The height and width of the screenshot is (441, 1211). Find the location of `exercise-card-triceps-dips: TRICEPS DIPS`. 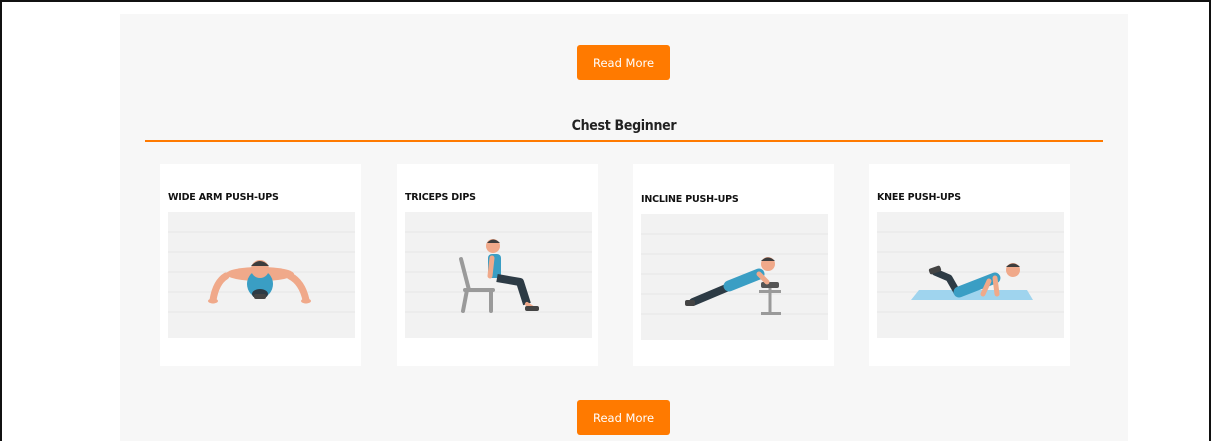

exercise-card-triceps-dips: TRICEPS DIPS is located at coordinates (497, 265).